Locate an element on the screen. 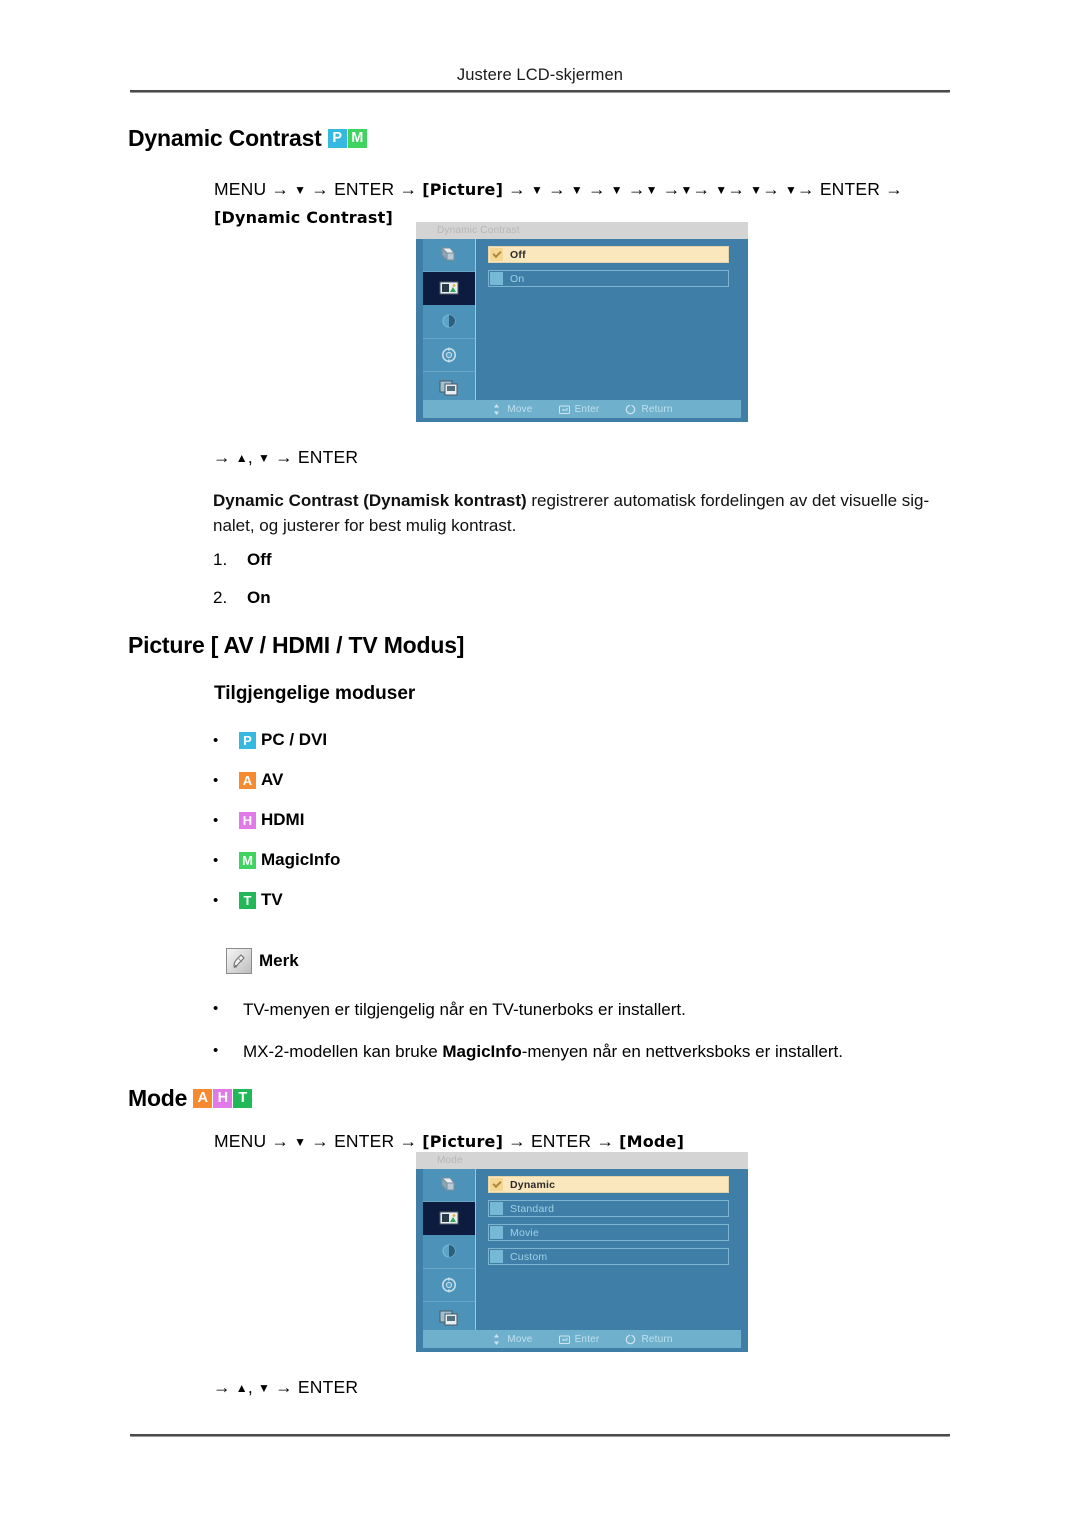 The image size is (1080, 1527). subsection-heading-available-modes: Tilgjengelige moduser is located at coordinates (315, 693).